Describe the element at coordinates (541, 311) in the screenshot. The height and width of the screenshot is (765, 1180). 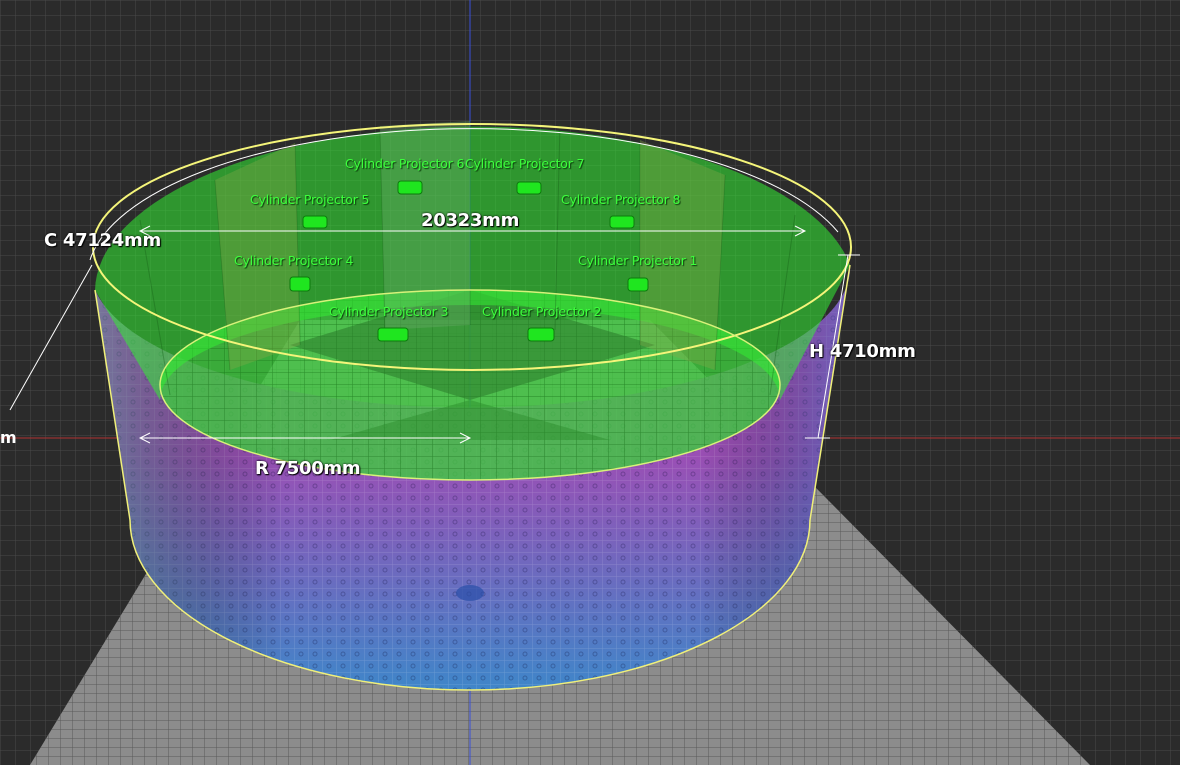
I see `projector-label-2: Cylinder Projector 2` at that location.